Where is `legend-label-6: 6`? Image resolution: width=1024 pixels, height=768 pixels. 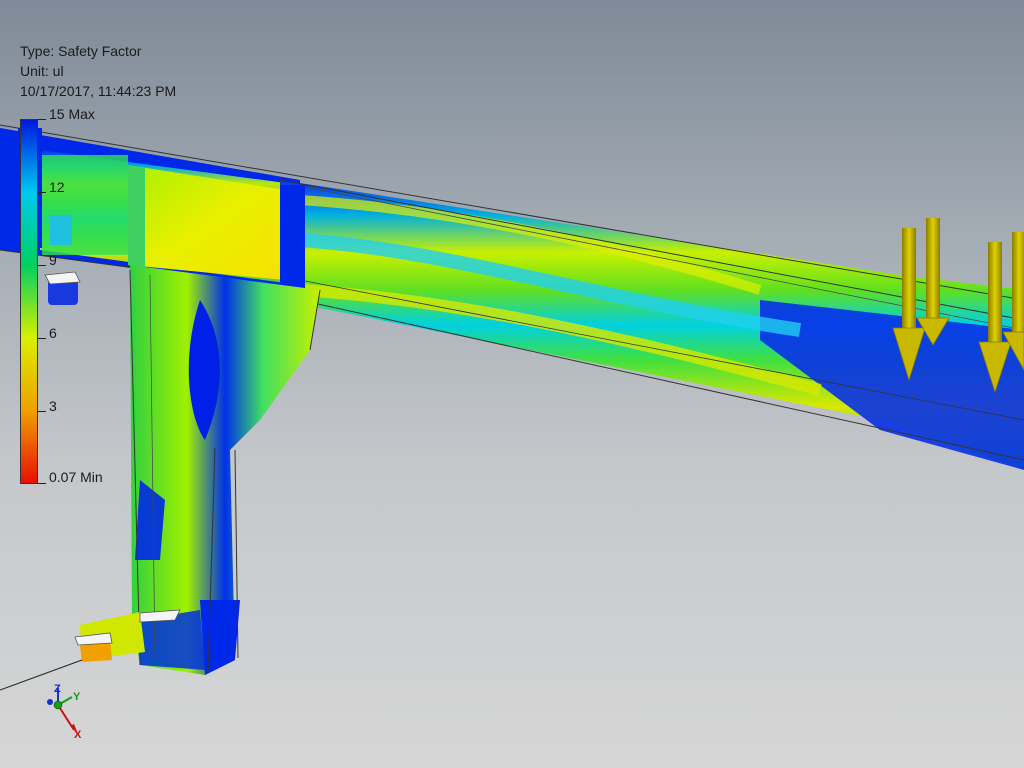 legend-label-6: 6 is located at coordinates (53, 333).